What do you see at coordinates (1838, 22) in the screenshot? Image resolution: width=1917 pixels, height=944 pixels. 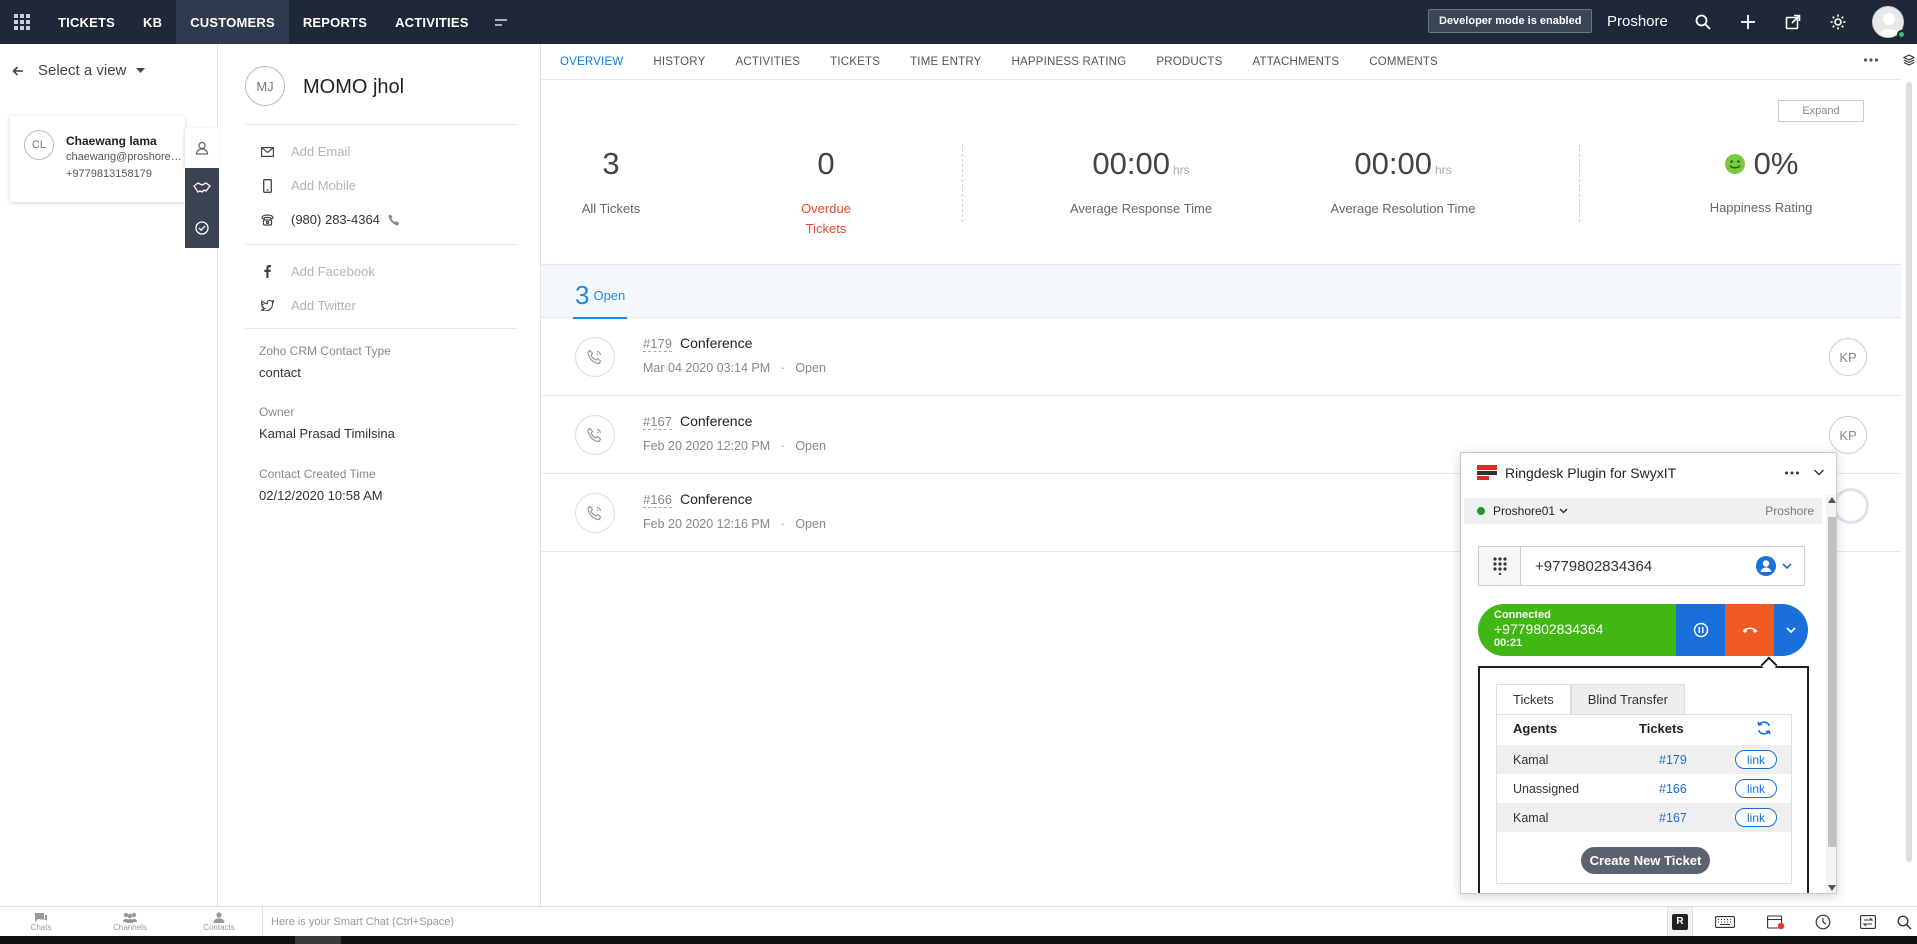 I see `settings-icon` at bounding box center [1838, 22].